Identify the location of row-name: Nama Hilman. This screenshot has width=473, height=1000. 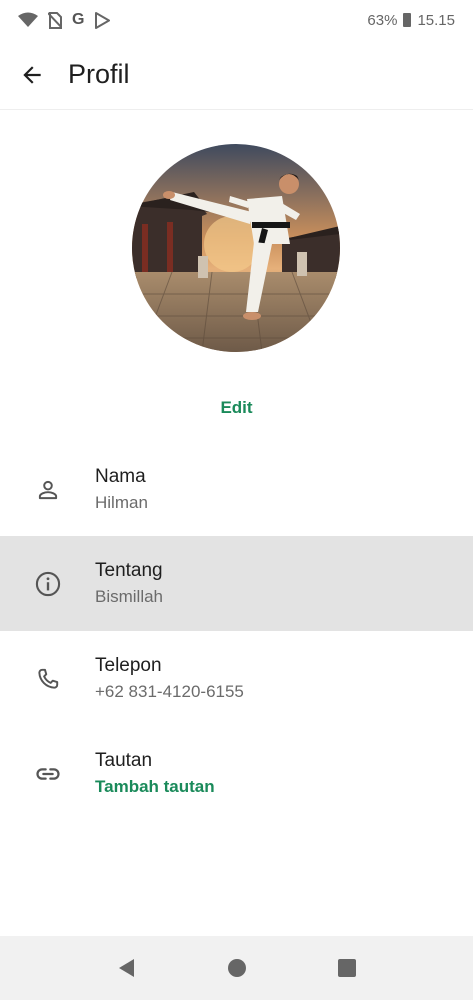
(236, 489).